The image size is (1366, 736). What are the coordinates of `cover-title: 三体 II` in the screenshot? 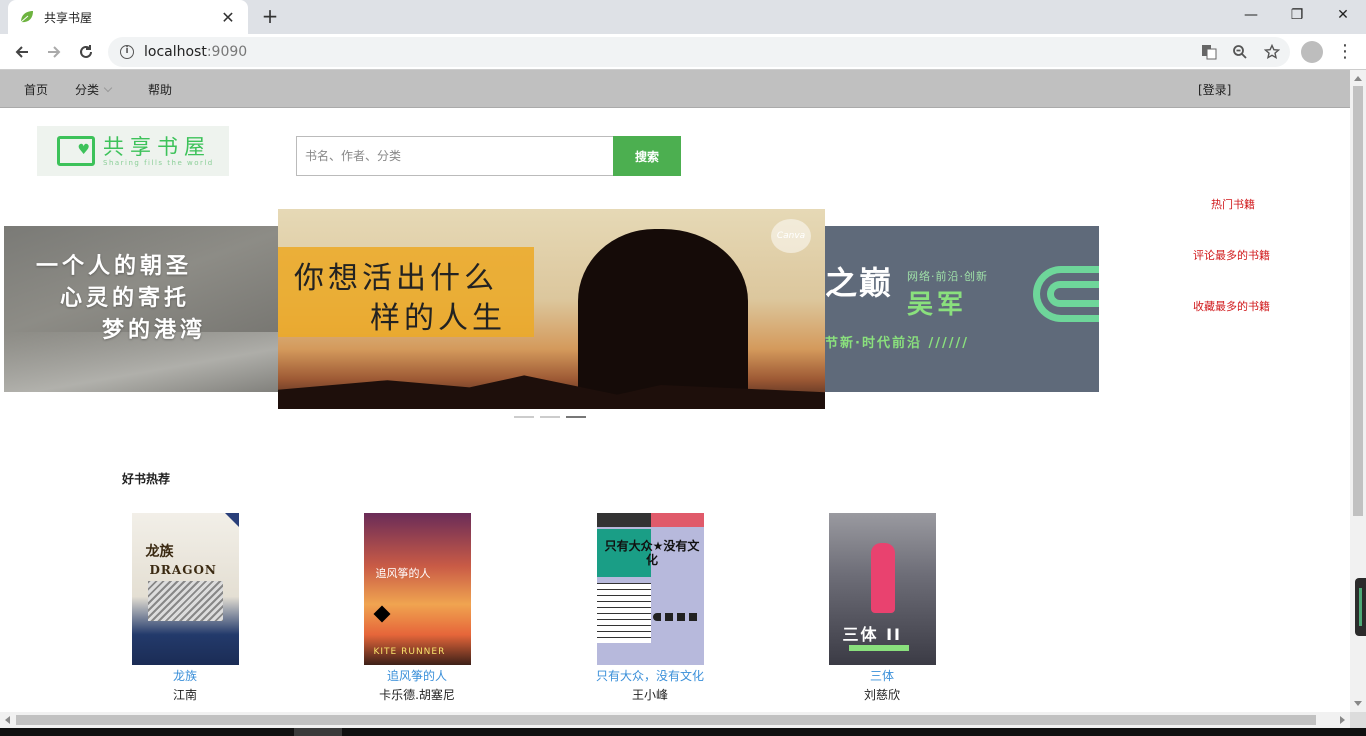 It's located at (872, 634).